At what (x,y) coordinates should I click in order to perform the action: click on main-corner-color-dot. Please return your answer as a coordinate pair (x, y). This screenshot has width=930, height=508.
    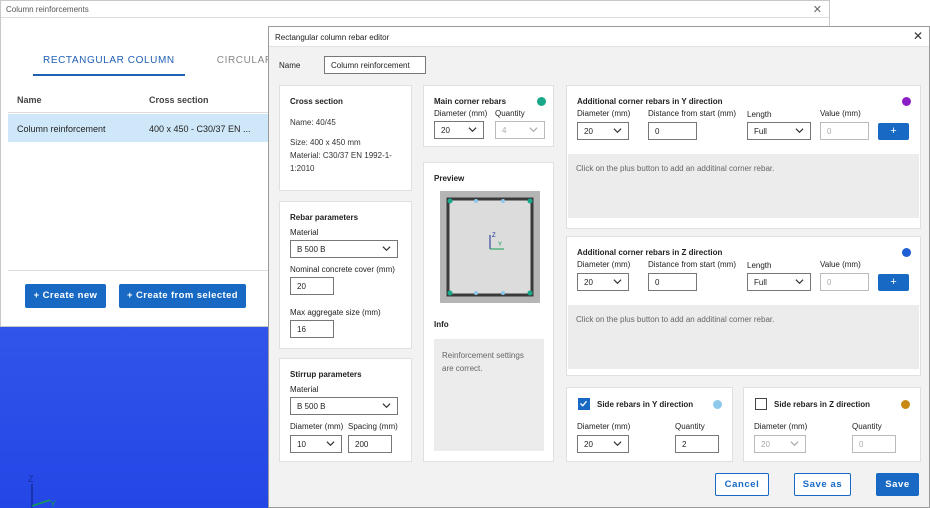
    Looking at the image, I should click on (541, 101).